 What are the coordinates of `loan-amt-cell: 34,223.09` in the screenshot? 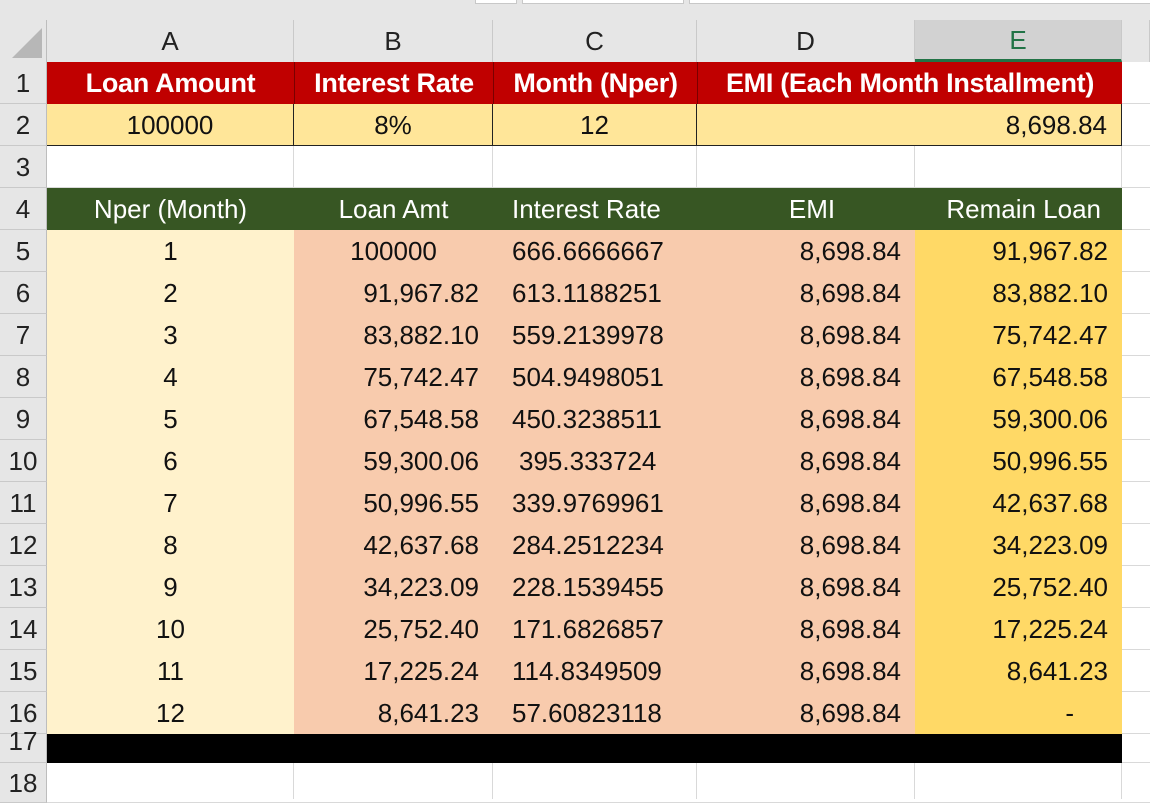 It's located at (393, 587).